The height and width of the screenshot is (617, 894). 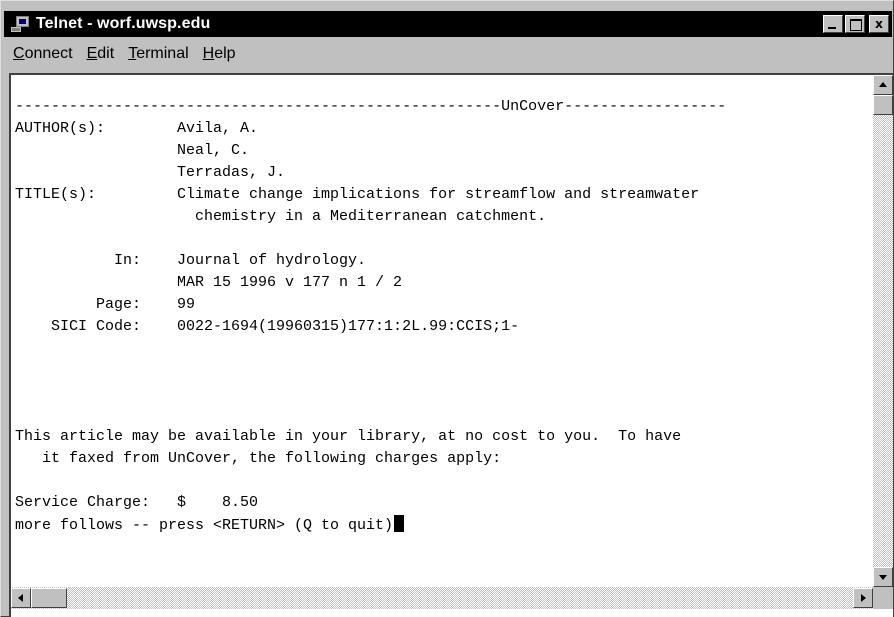 I want to click on right-arrow-icon, so click(x=863, y=598).